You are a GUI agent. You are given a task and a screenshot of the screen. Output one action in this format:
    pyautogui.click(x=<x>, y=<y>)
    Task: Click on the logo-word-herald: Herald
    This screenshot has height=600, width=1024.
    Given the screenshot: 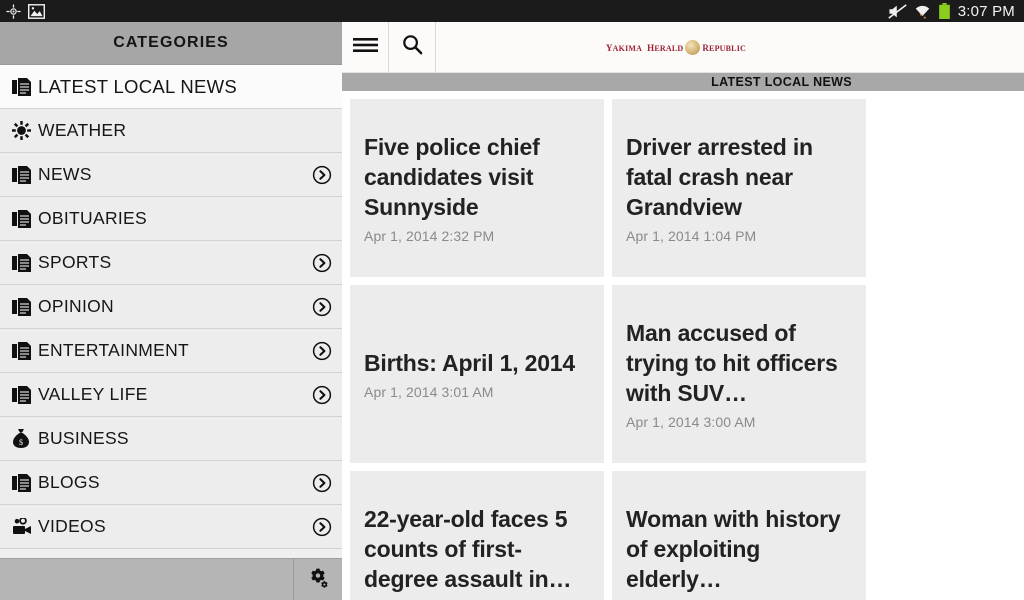 What is the action you would take?
    pyautogui.click(x=665, y=46)
    